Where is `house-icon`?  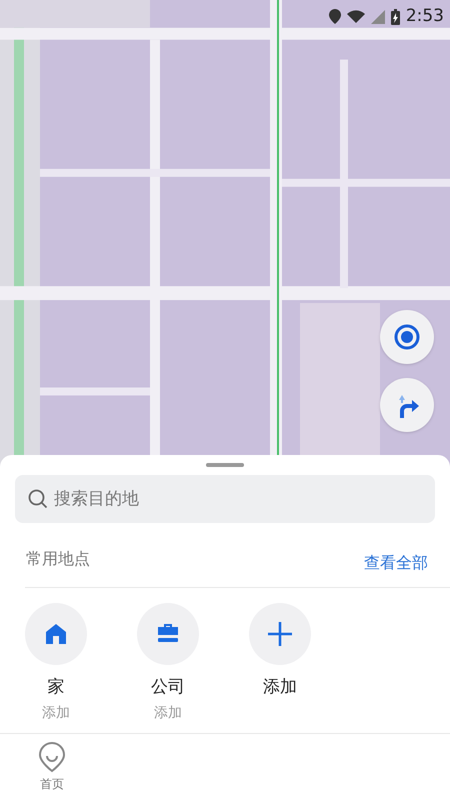
house-icon is located at coordinates (56, 634).